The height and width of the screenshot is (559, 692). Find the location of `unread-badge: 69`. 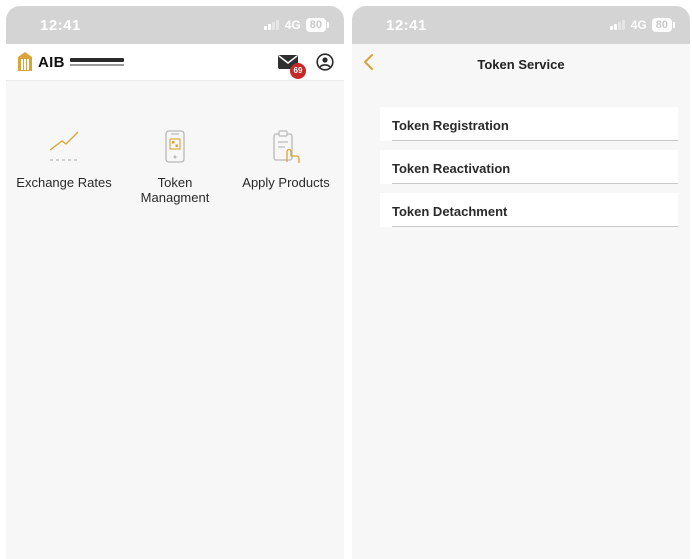

unread-badge: 69 is located at coordinates (298, 71).